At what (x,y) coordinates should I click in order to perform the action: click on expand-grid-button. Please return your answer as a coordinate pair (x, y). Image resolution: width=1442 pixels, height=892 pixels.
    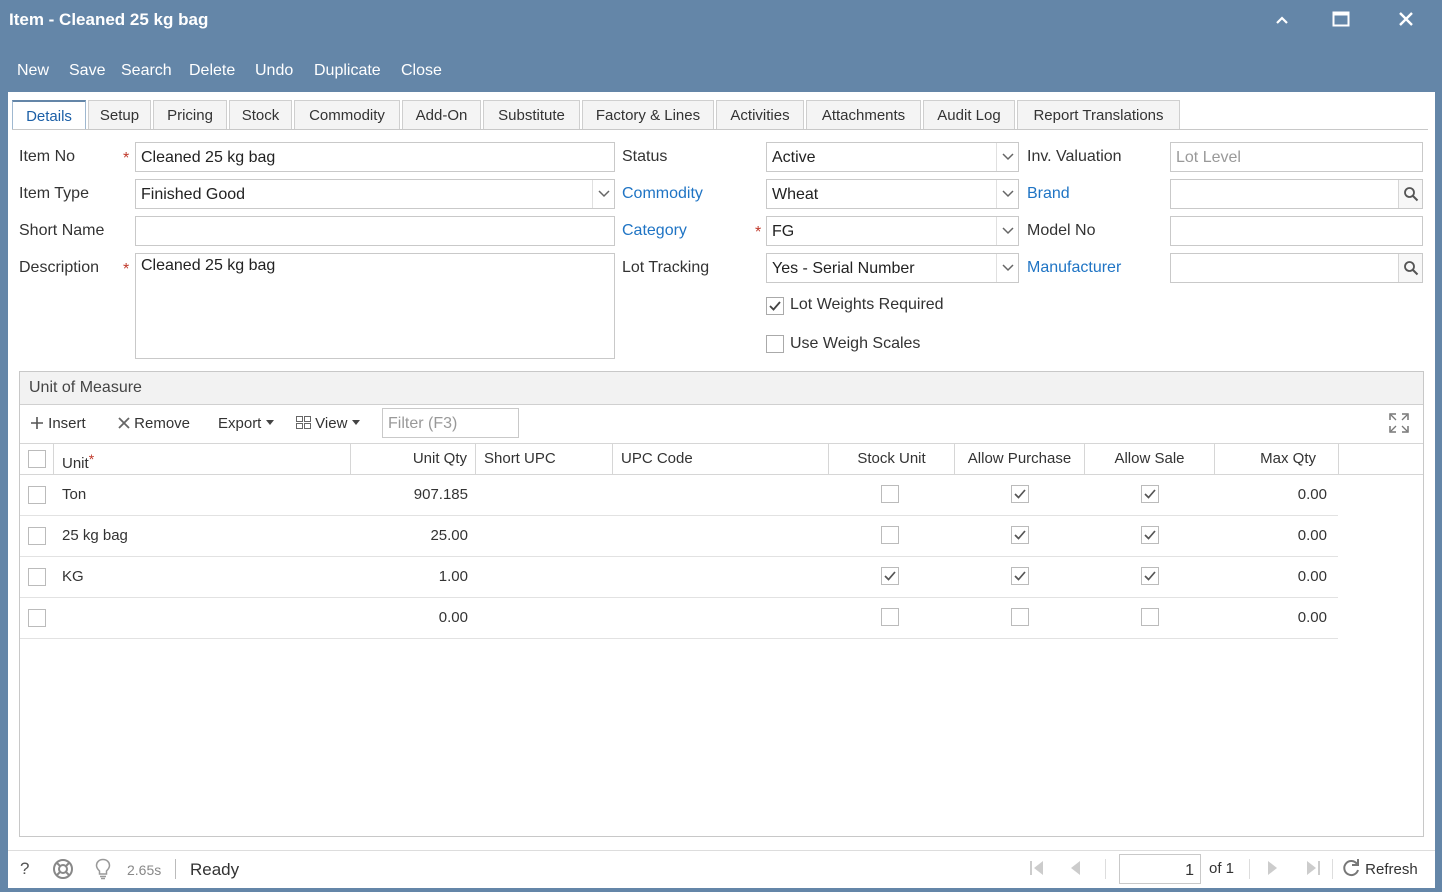
    Looking at the image, I should click on (1399, 425).